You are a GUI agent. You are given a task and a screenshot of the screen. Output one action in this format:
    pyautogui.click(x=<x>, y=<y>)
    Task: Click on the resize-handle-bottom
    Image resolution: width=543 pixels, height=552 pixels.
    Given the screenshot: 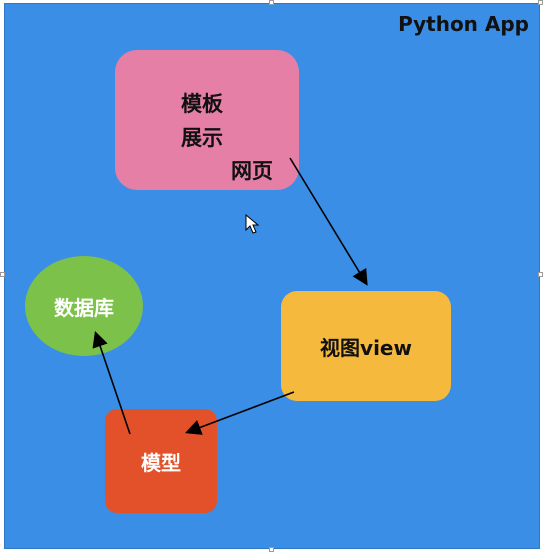 What is the action you would take?
    pyautogui.click(x=271, y=549)
    